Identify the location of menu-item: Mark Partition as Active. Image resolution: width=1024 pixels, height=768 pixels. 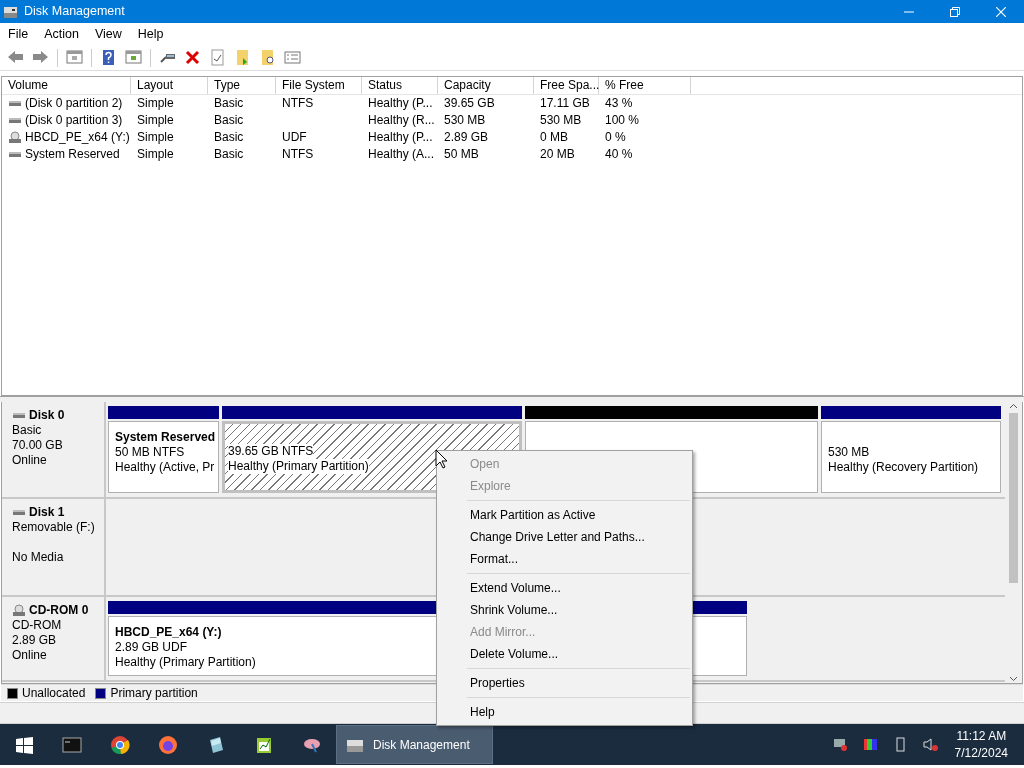
(564, 515).